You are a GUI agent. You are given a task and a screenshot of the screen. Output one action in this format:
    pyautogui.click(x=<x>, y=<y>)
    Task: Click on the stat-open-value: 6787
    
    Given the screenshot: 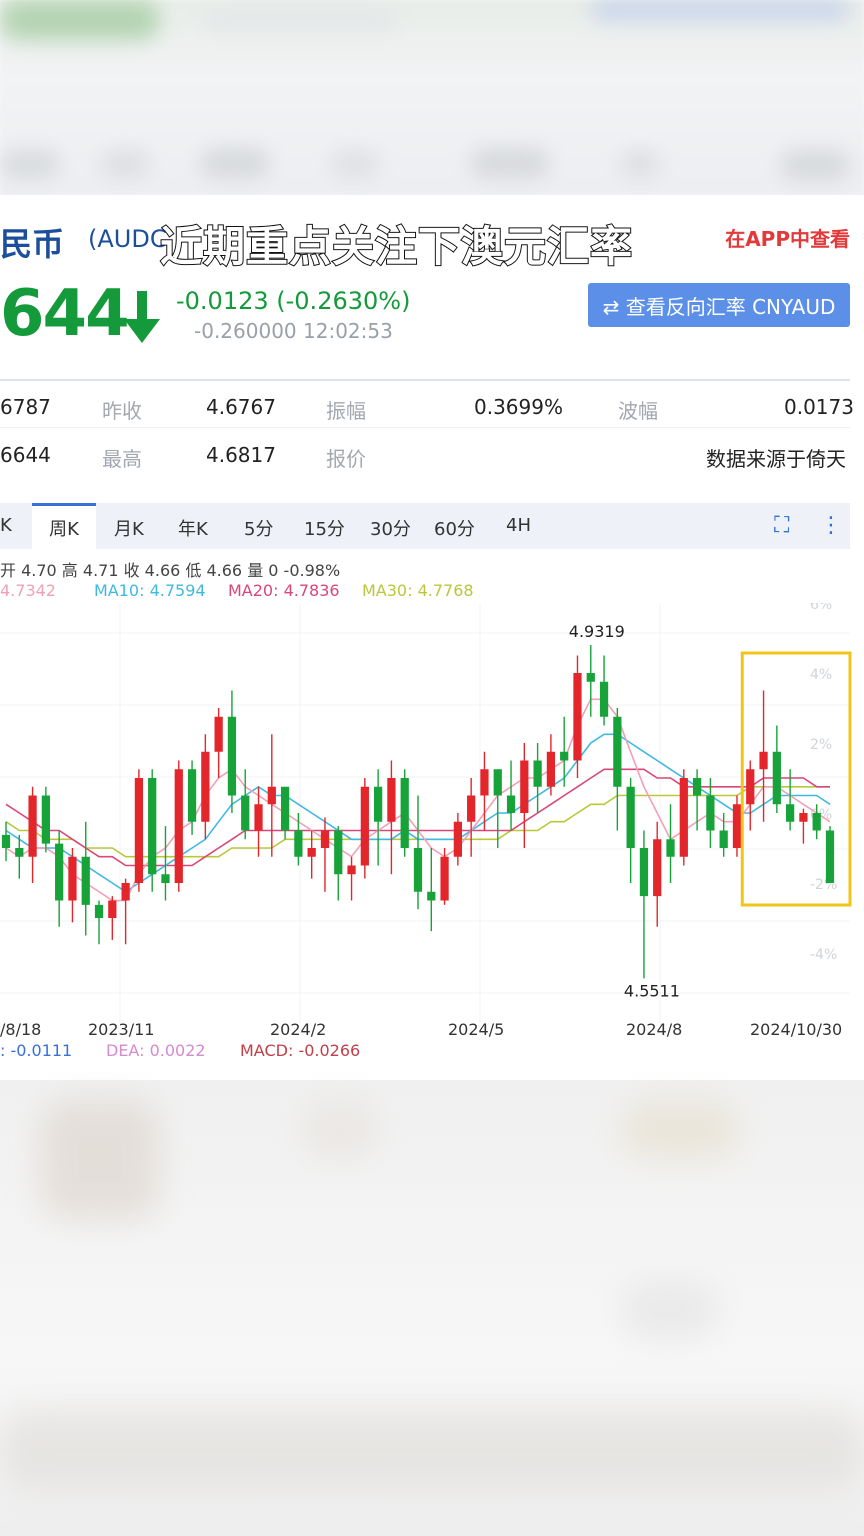 What is the action you would take?
    pyautogui.click(x=25, y=407)
    